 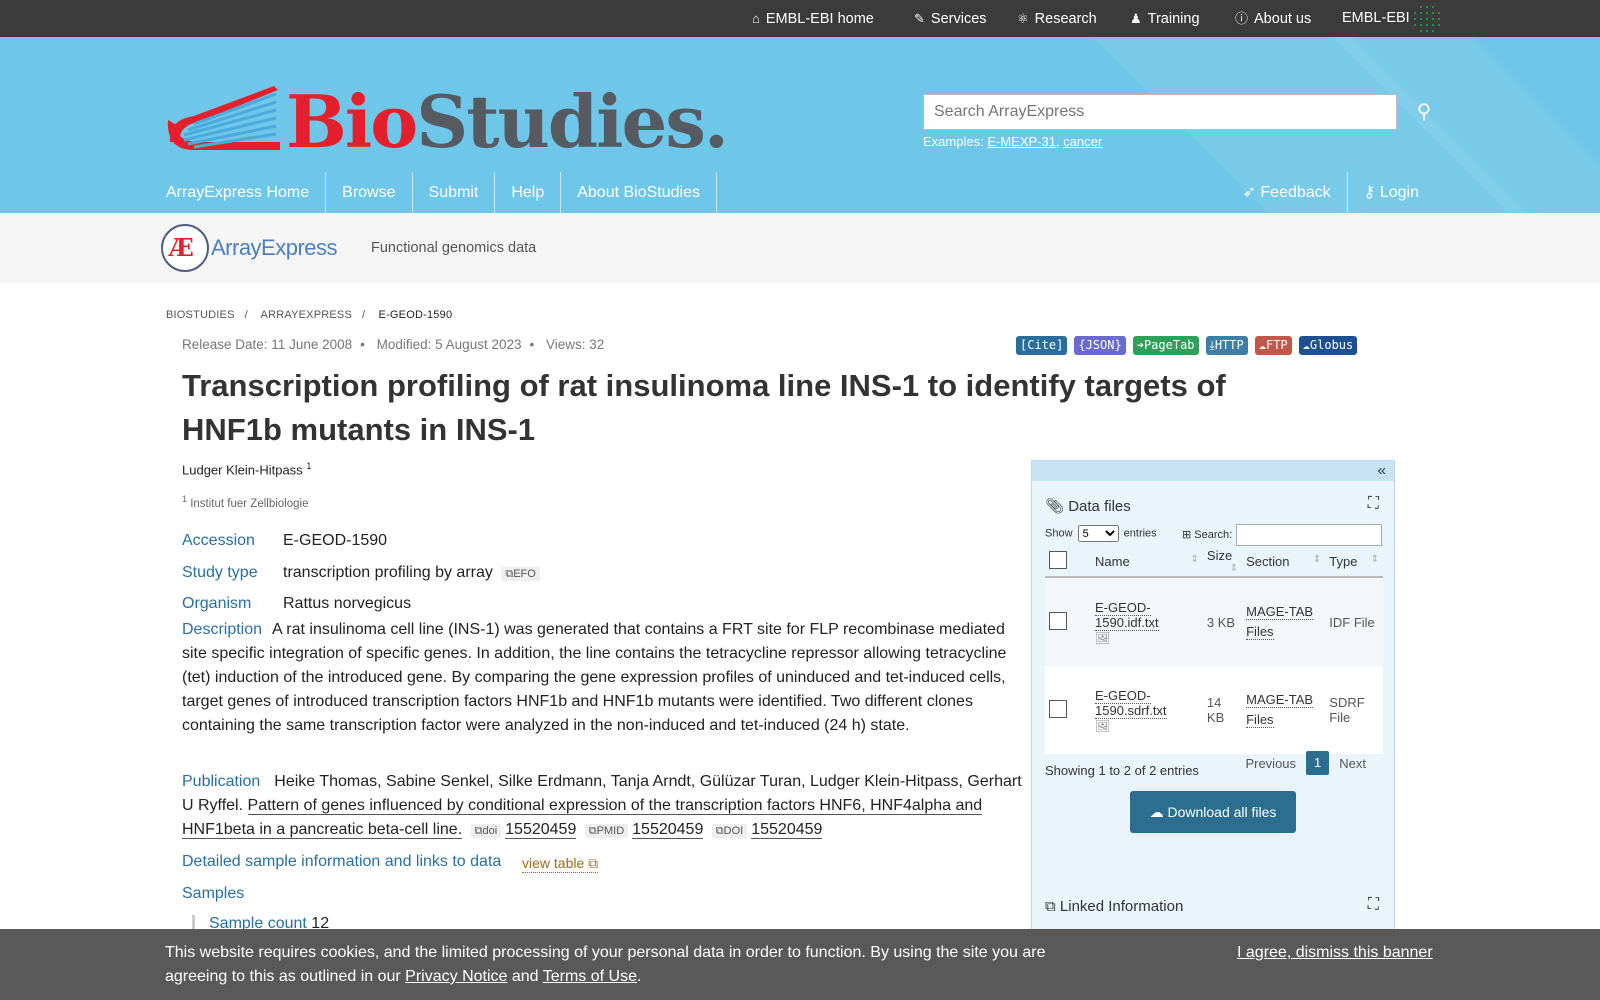 I want to click on biostudies-logo: BioStudies., so click(x=449, y=127).